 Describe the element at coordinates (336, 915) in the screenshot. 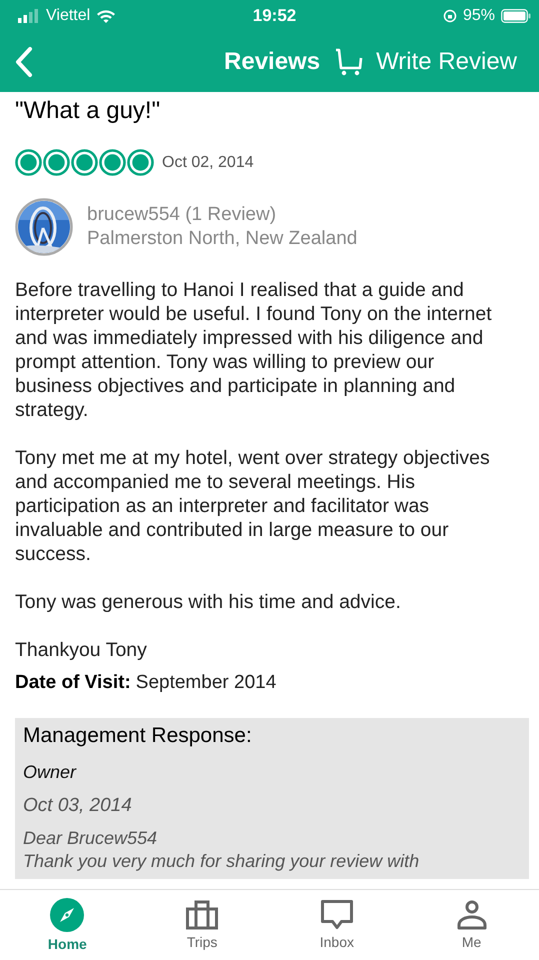

I see `chat-bubble-icon` at that location.